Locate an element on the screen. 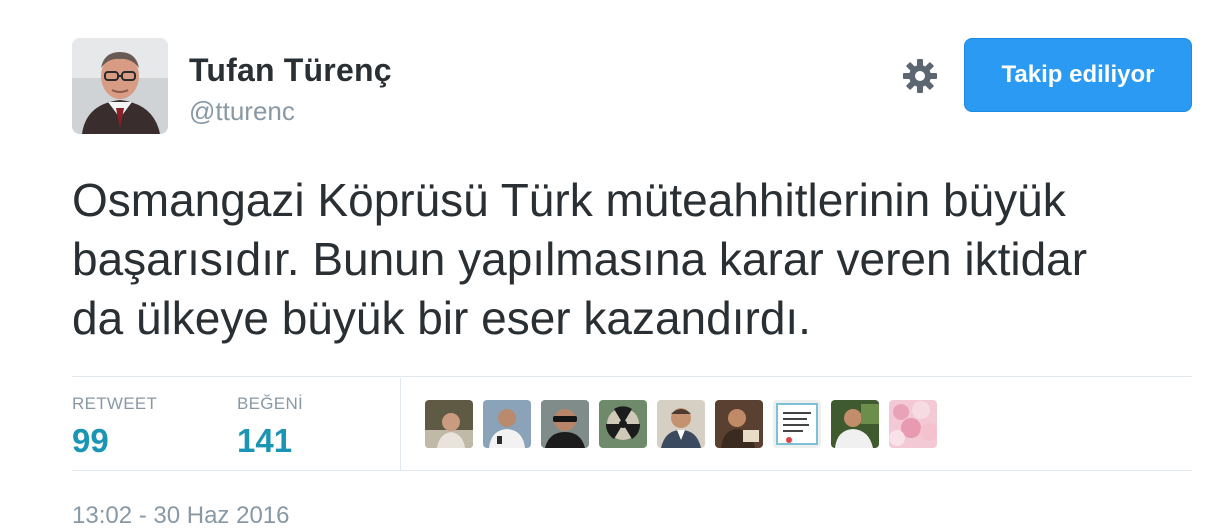  author-avatar is located at coordinates (120, 86).